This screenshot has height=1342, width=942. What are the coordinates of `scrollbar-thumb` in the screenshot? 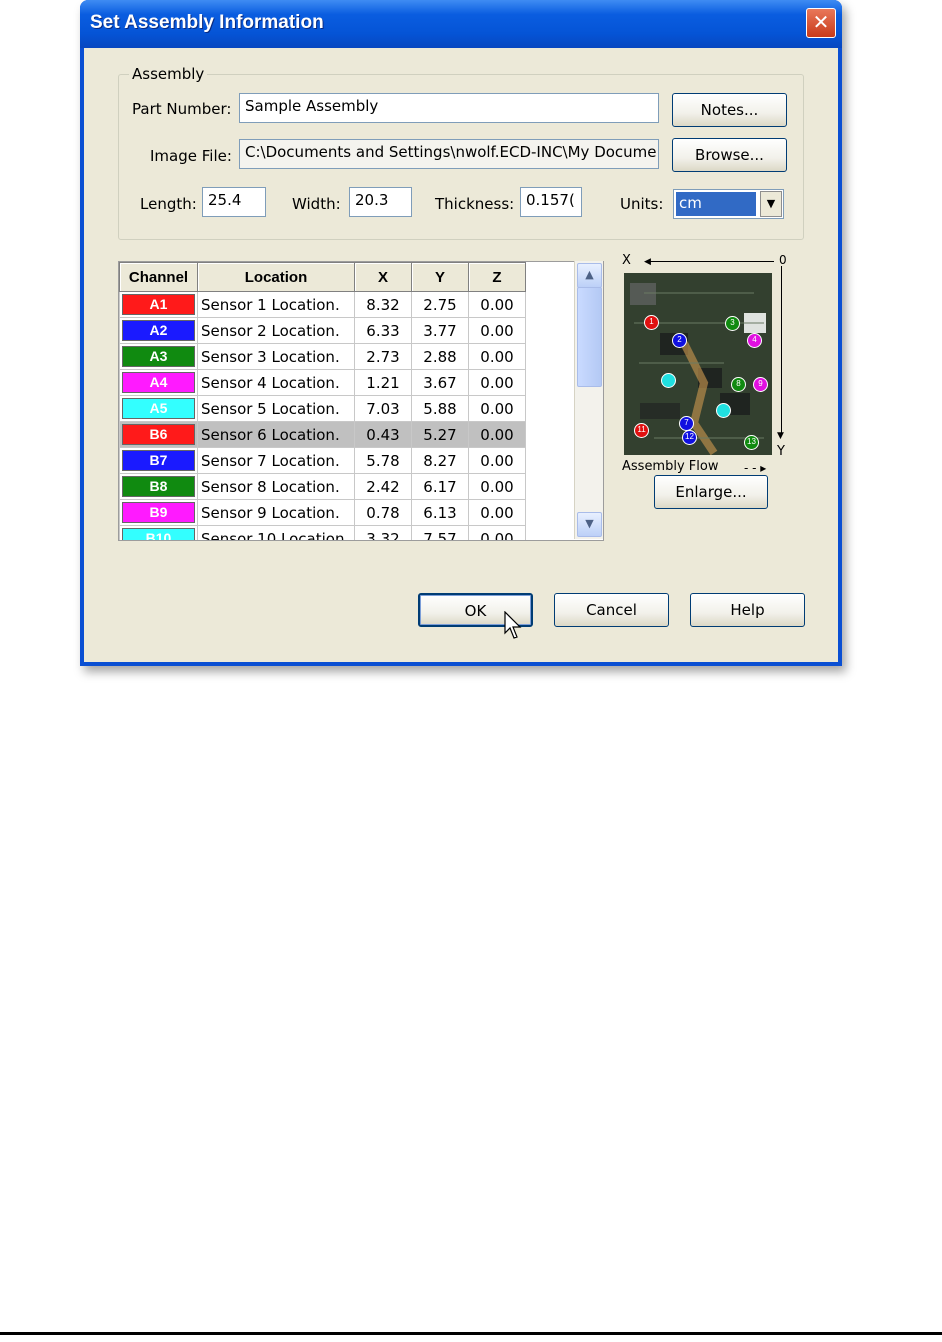 It's located at (589, 337).